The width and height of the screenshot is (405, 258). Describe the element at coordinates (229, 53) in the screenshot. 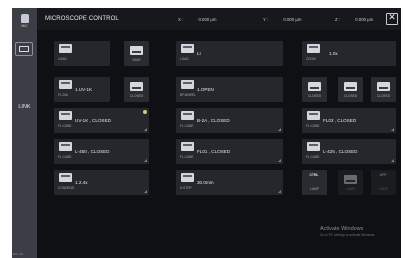

I see `load-setting-tile: LI LOAD` at that location.